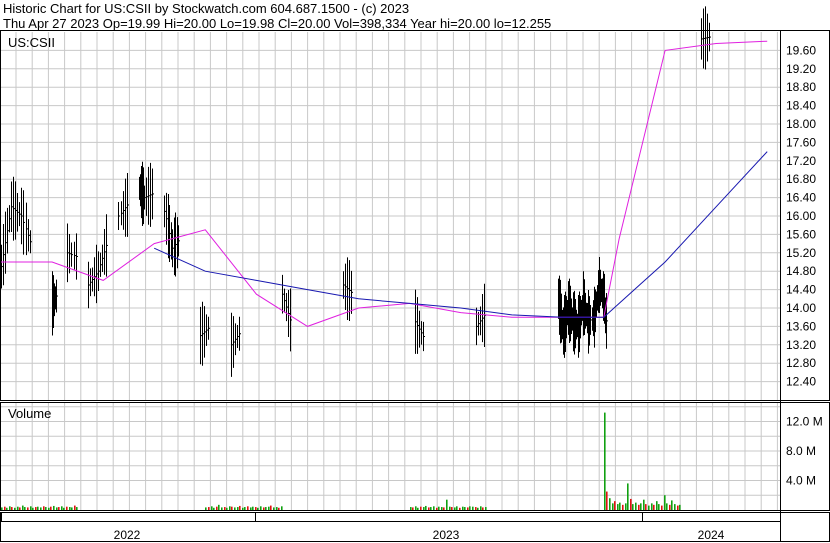 The width and height of the screenshot is (830, 543). What do you see at coordinates (801, 253) in the screenshot?
I see `price-tick-label: 15.20` at bounding box center [801, 253].